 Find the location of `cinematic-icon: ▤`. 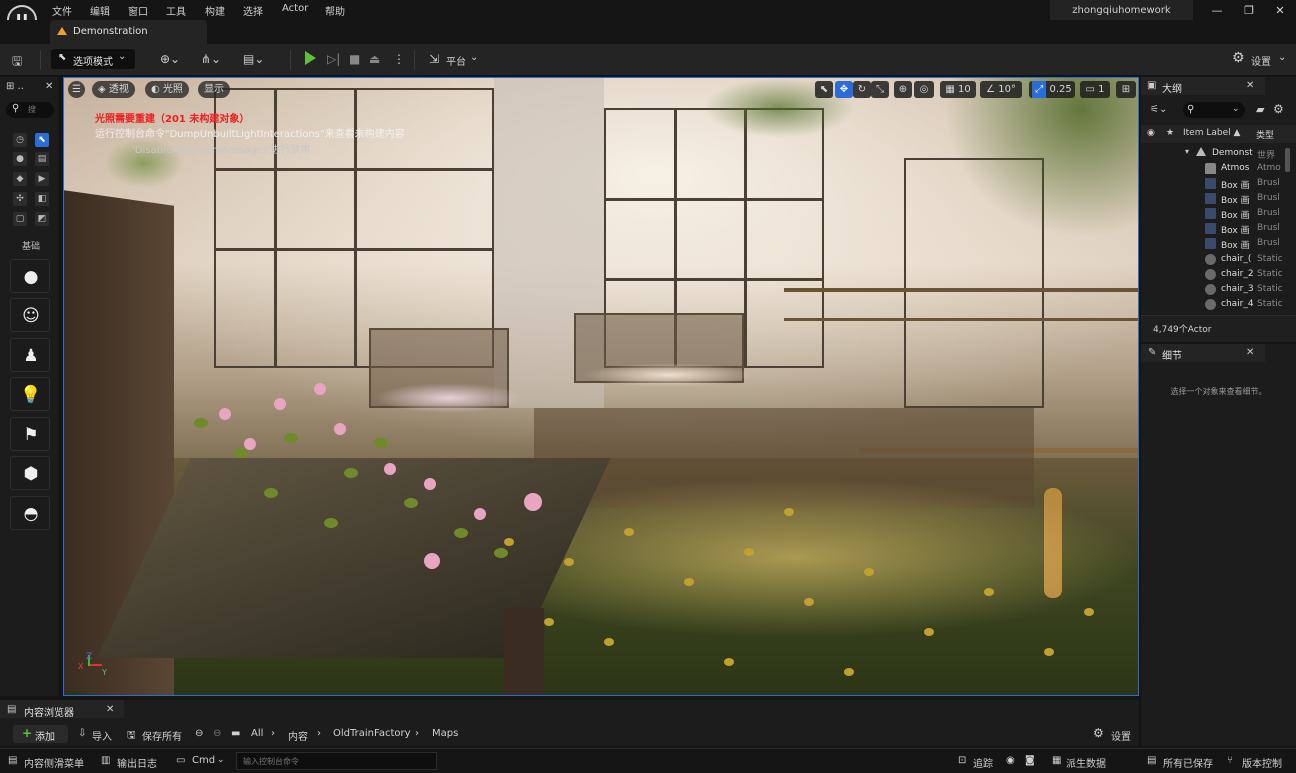

cinematic-icon: ▤ is located at coordinates (42, 159).